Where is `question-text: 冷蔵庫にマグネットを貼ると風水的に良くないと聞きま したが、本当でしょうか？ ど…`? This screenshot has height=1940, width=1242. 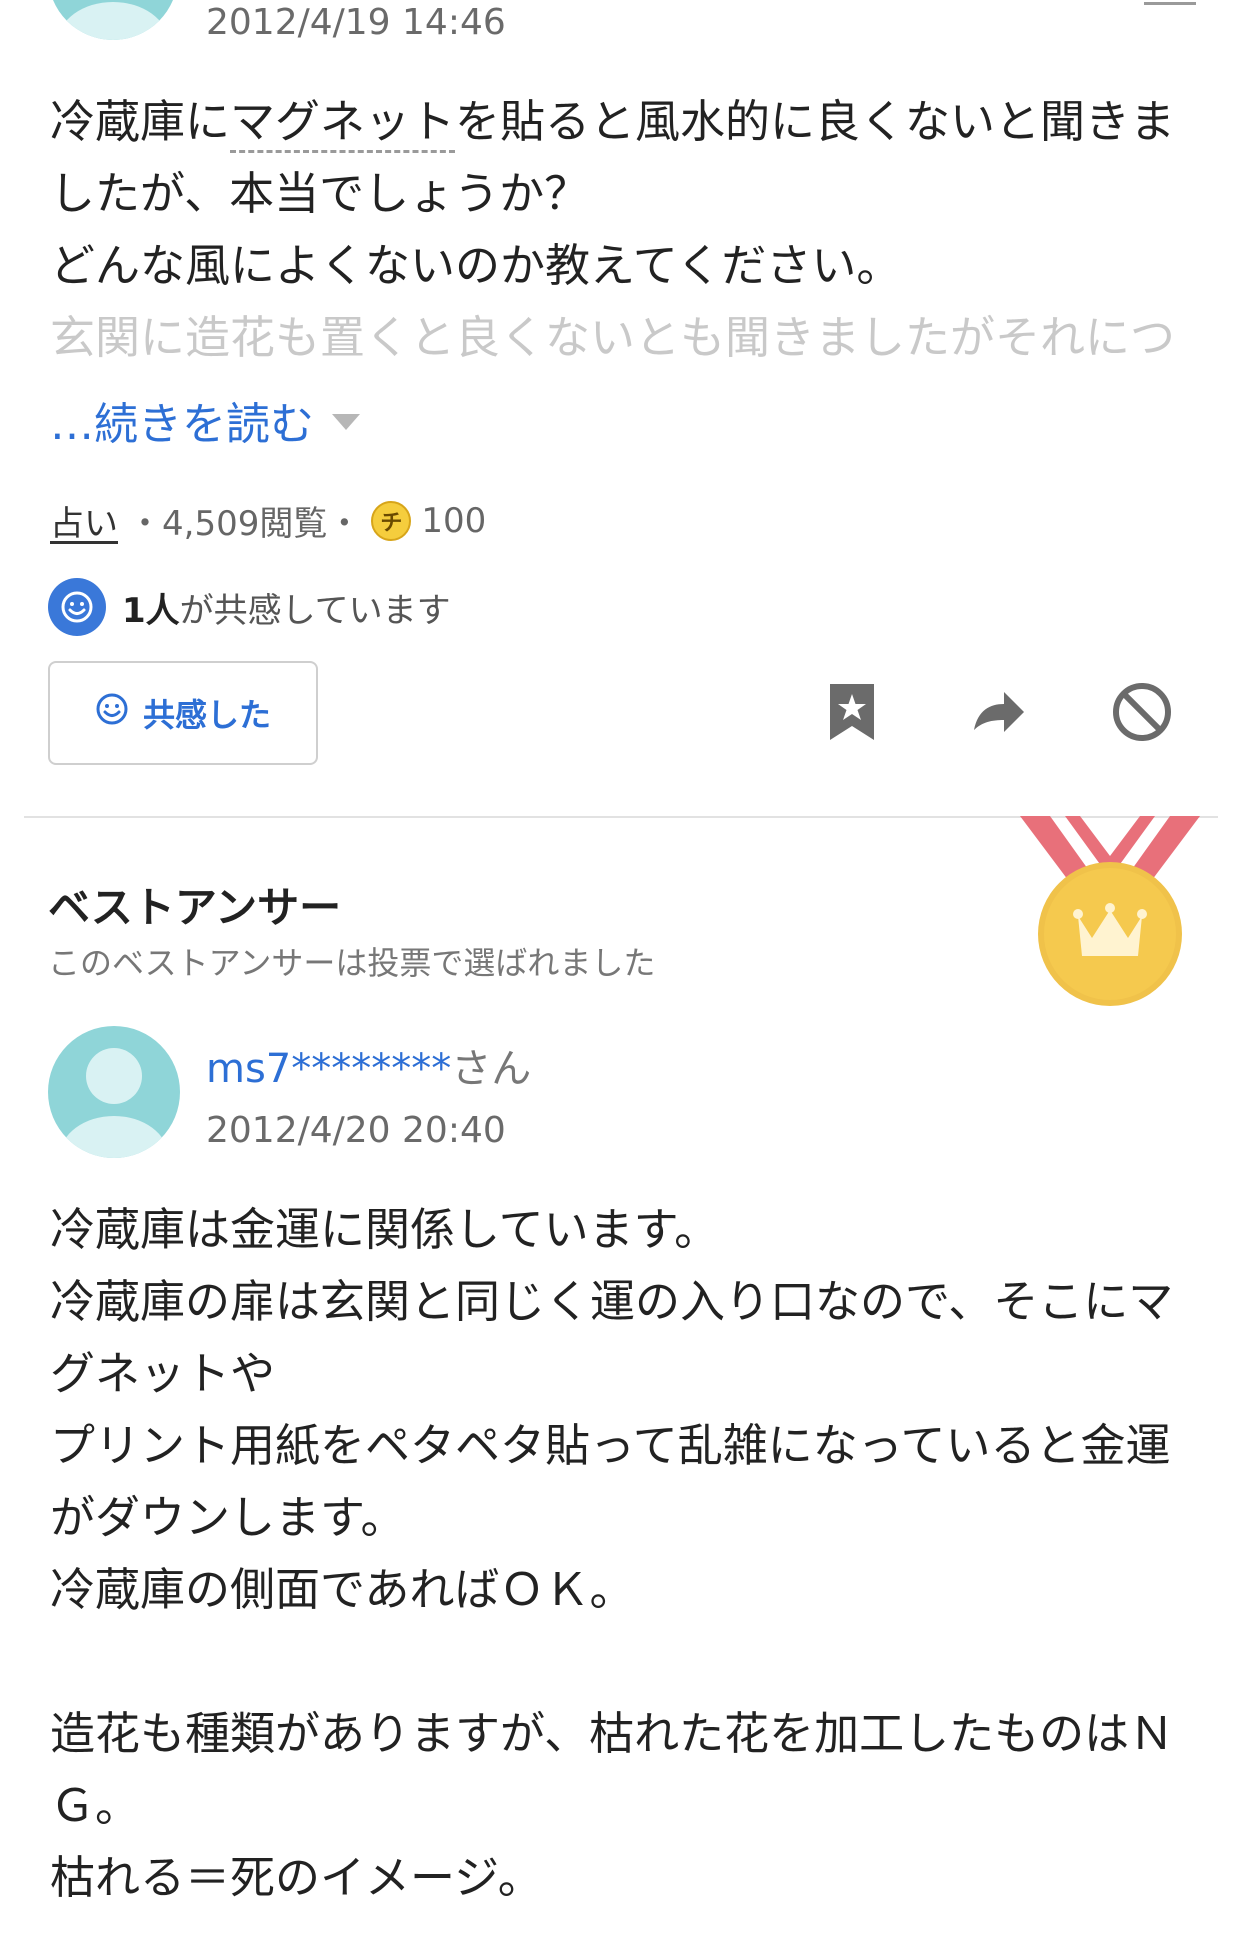
question-text: 冷蔵庫にマグネットを貼ると風水的に良くないと聞きま したが、本当でしょうか？ ど… is located at coordinates (625, 230).